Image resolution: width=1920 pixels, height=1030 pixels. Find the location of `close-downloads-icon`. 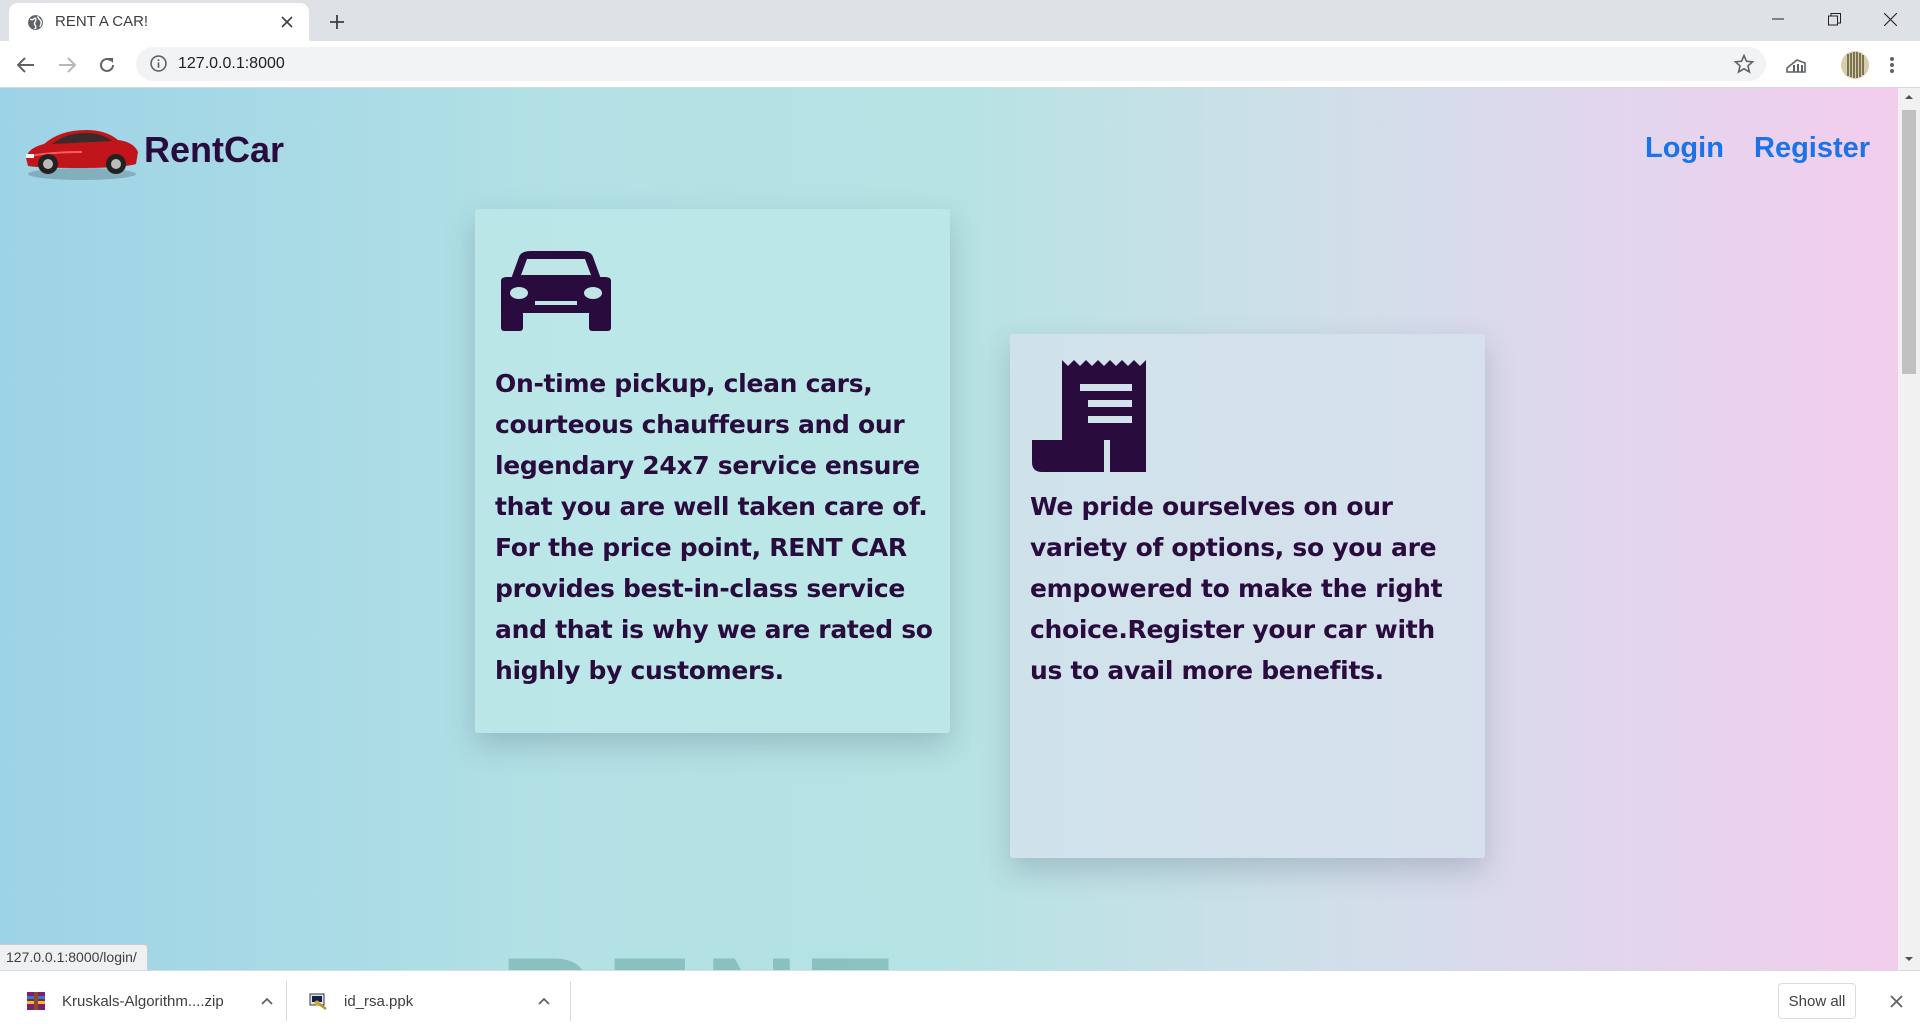

close-downloads-icon is located at coordinates (1896, 1001).